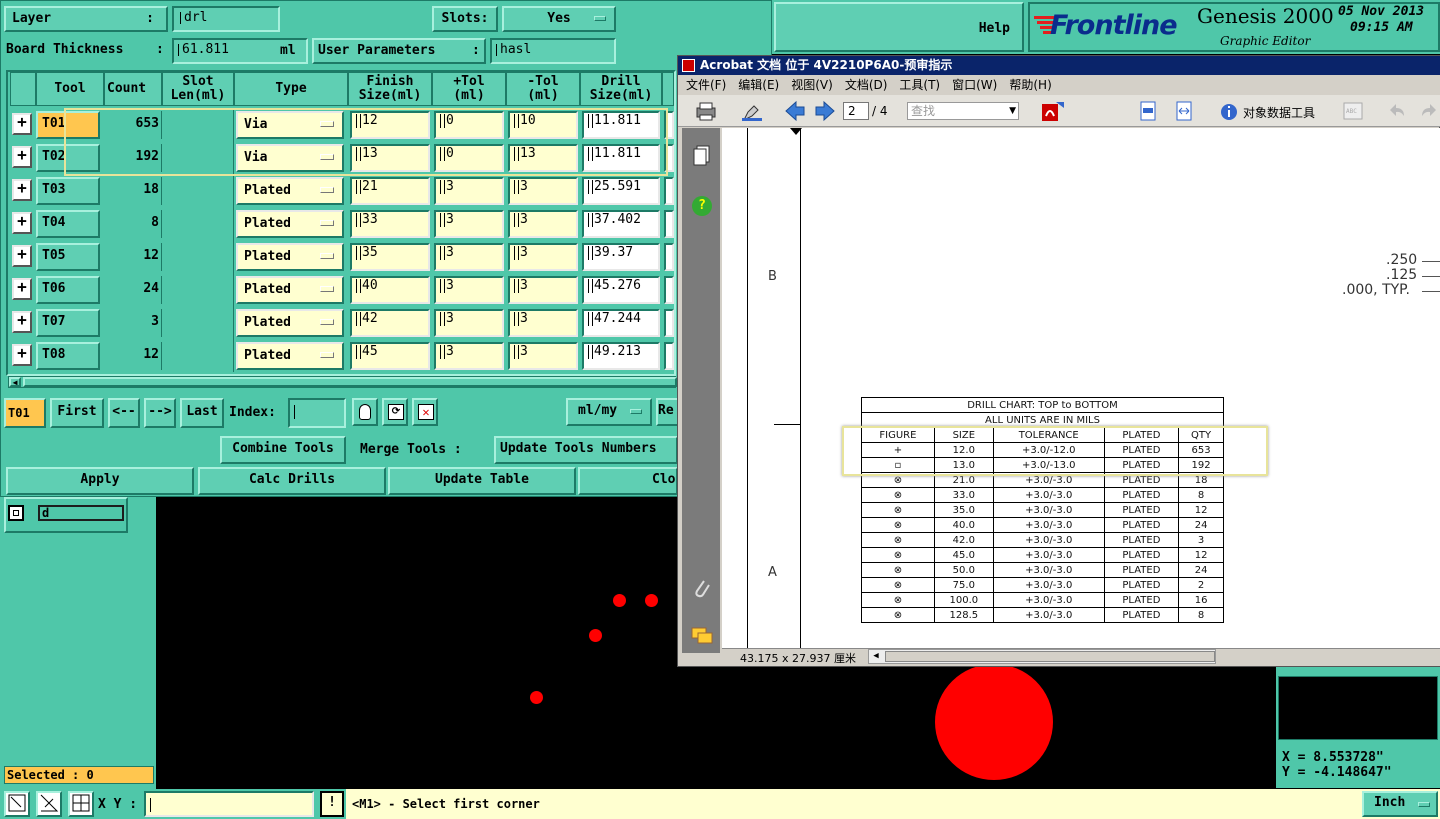  What do you see at coordinates (899, 27) in the screenshot?
I see `help-button: Help` at bounding box center [899, 27].